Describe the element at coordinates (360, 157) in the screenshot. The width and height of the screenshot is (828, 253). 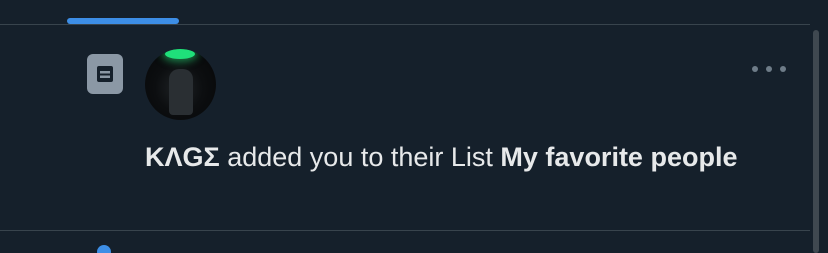
I see `action-text: added you to their List` at that location.